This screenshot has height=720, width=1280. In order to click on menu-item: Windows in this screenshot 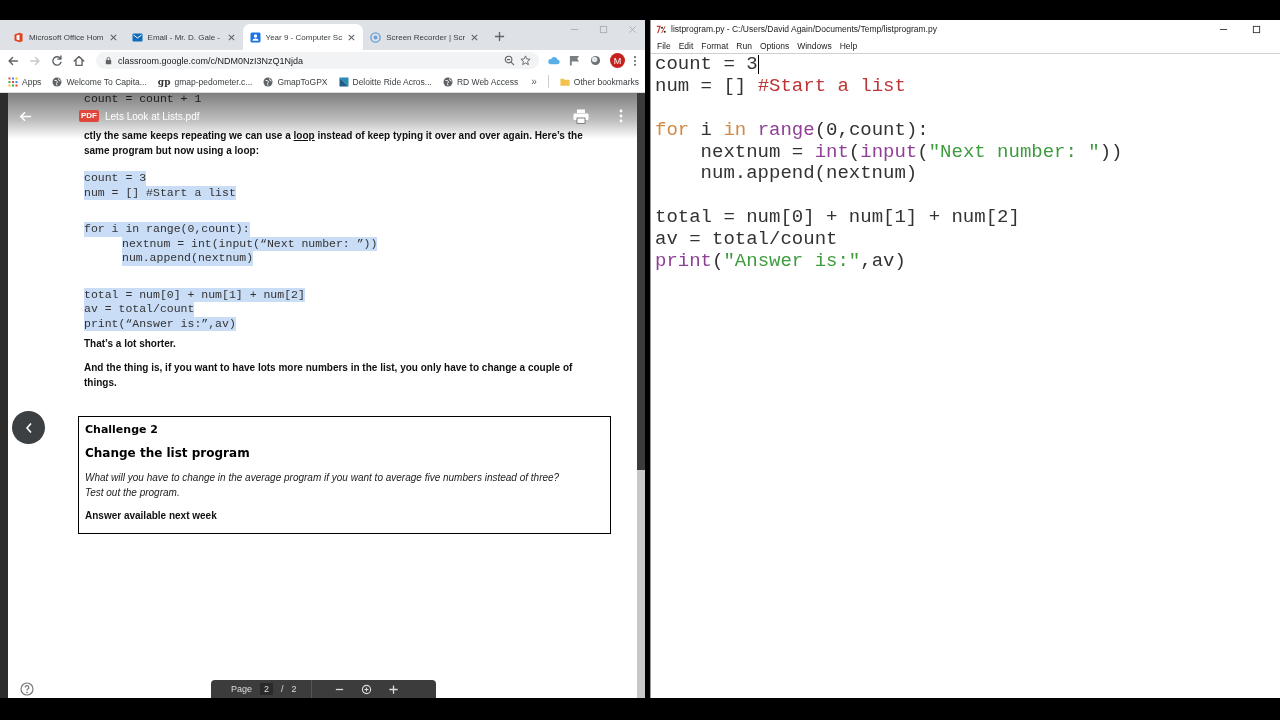, I will do `click(814, 45)`.